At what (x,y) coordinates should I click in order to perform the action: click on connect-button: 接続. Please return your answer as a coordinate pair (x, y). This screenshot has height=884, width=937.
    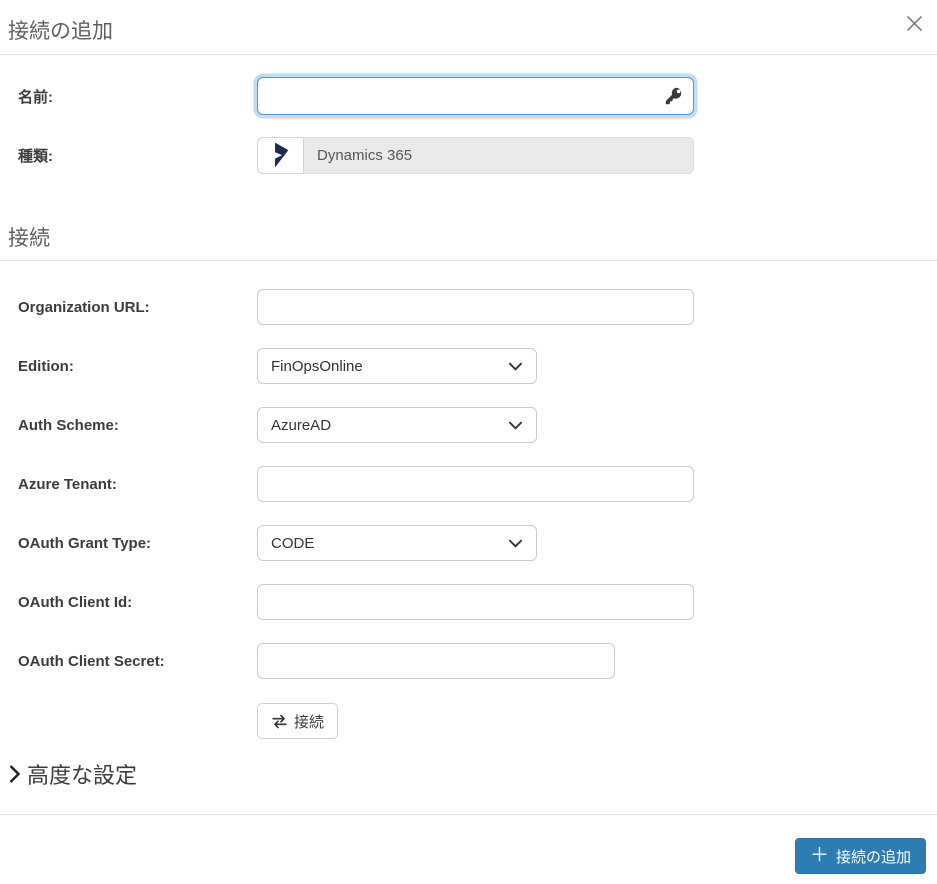
    Looking at the image, I should click on (298, 721).